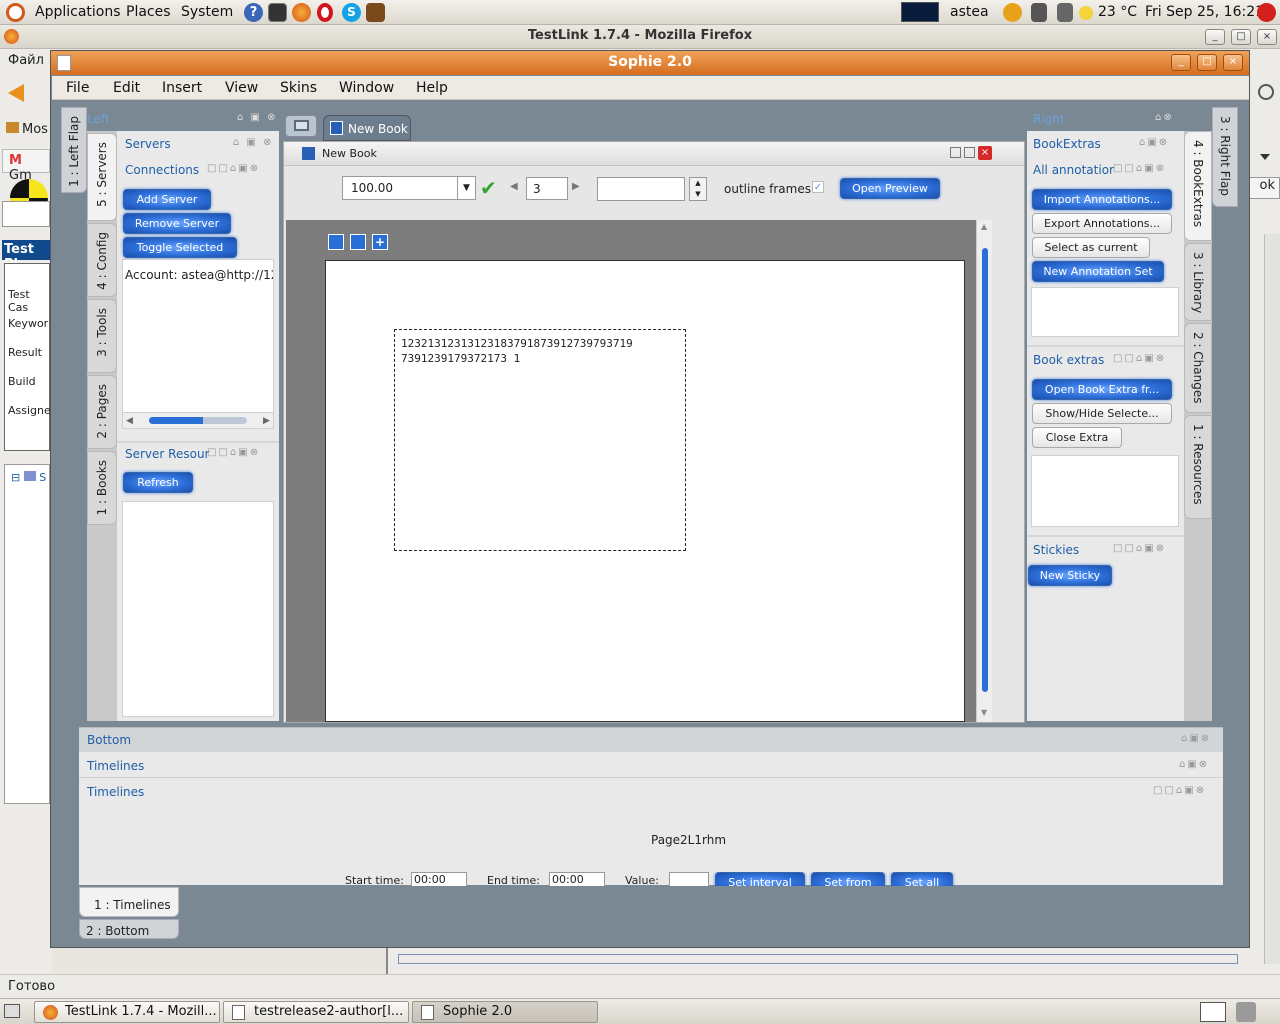 The width and height of the screenshot is (1280, 1024). Describe the element at coordinates (12, 1011) in the screenshot. I see `show-desktop-icon` at that location.